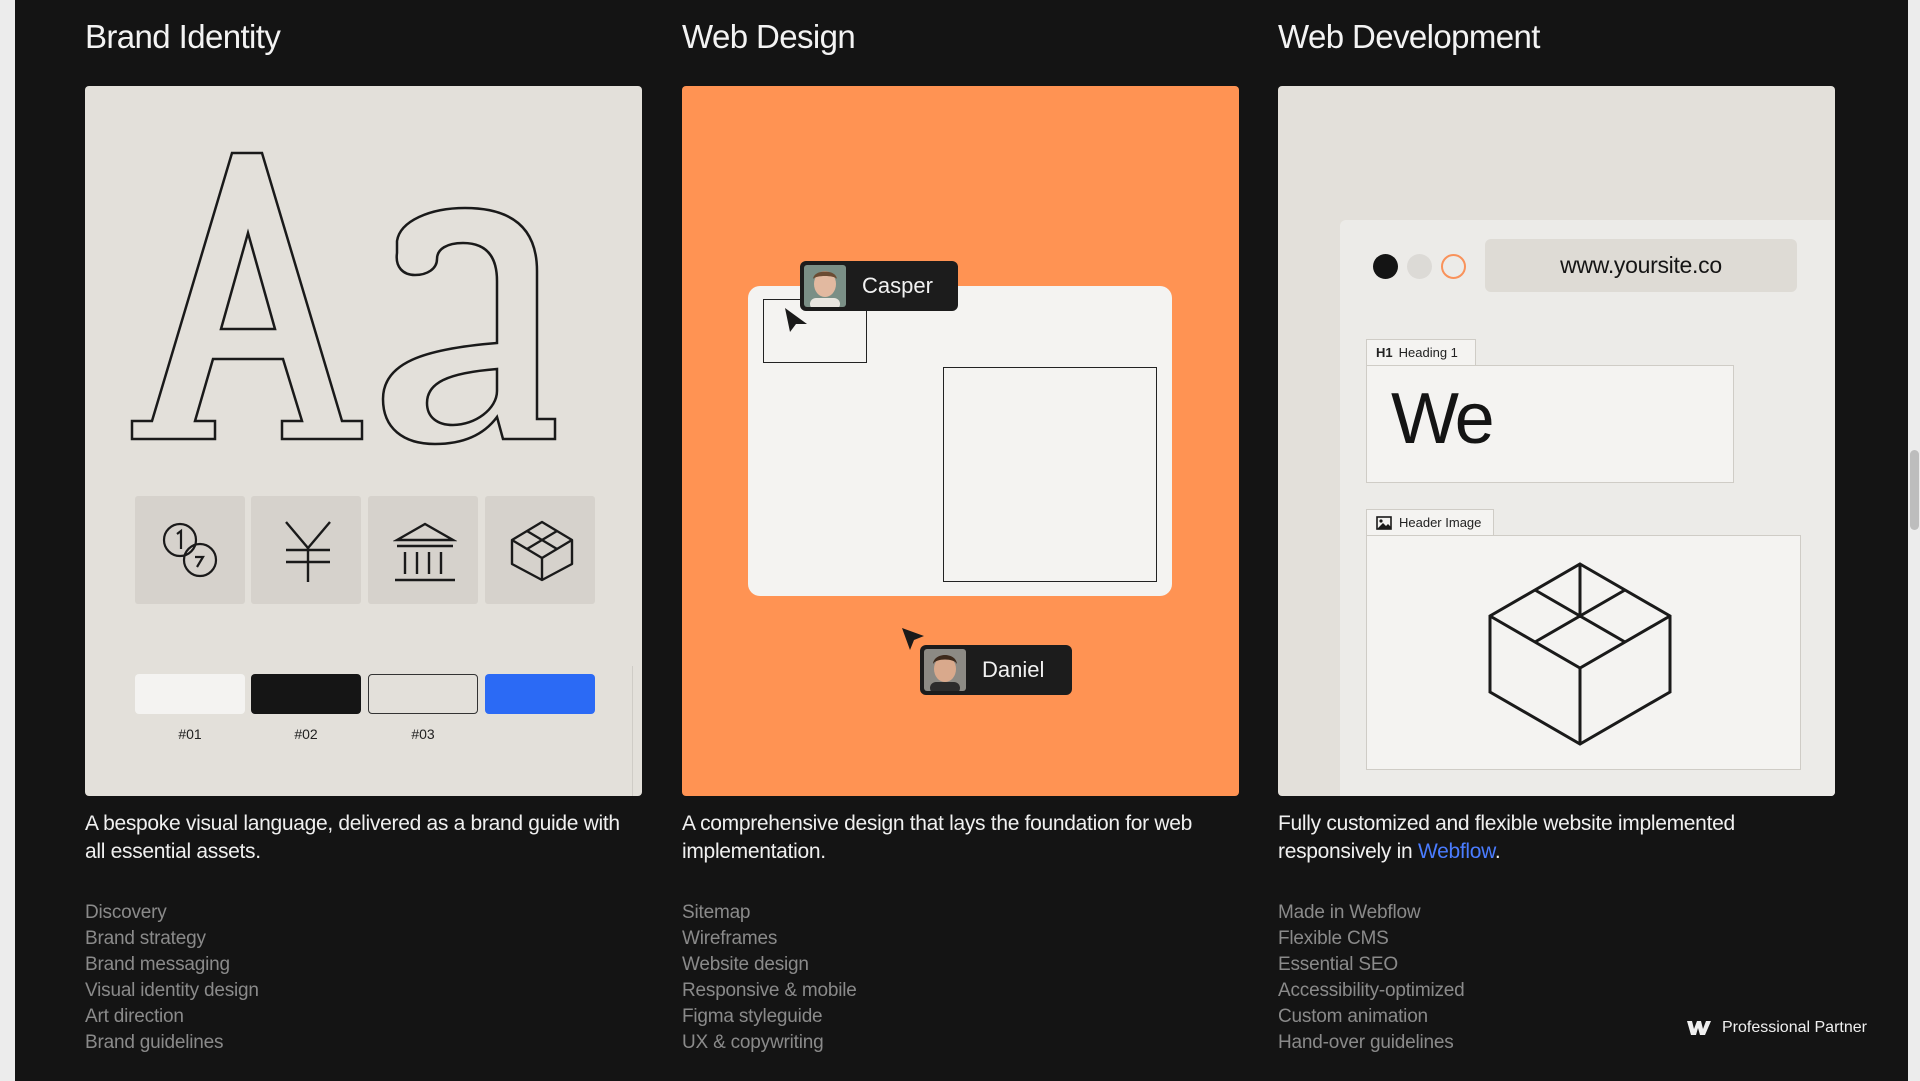 The height and width of the screenshot is (1081, 1920). I want to click on element-tag-image: Header Image, so click(1430, 522).